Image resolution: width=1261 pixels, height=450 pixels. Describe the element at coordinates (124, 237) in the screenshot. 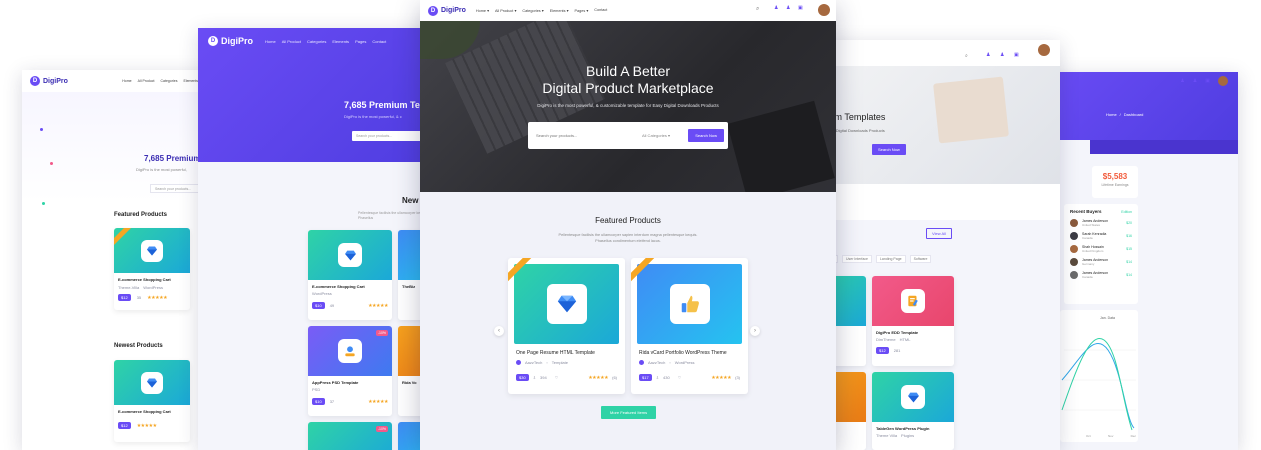

I see `featured-ribbon` at that location.